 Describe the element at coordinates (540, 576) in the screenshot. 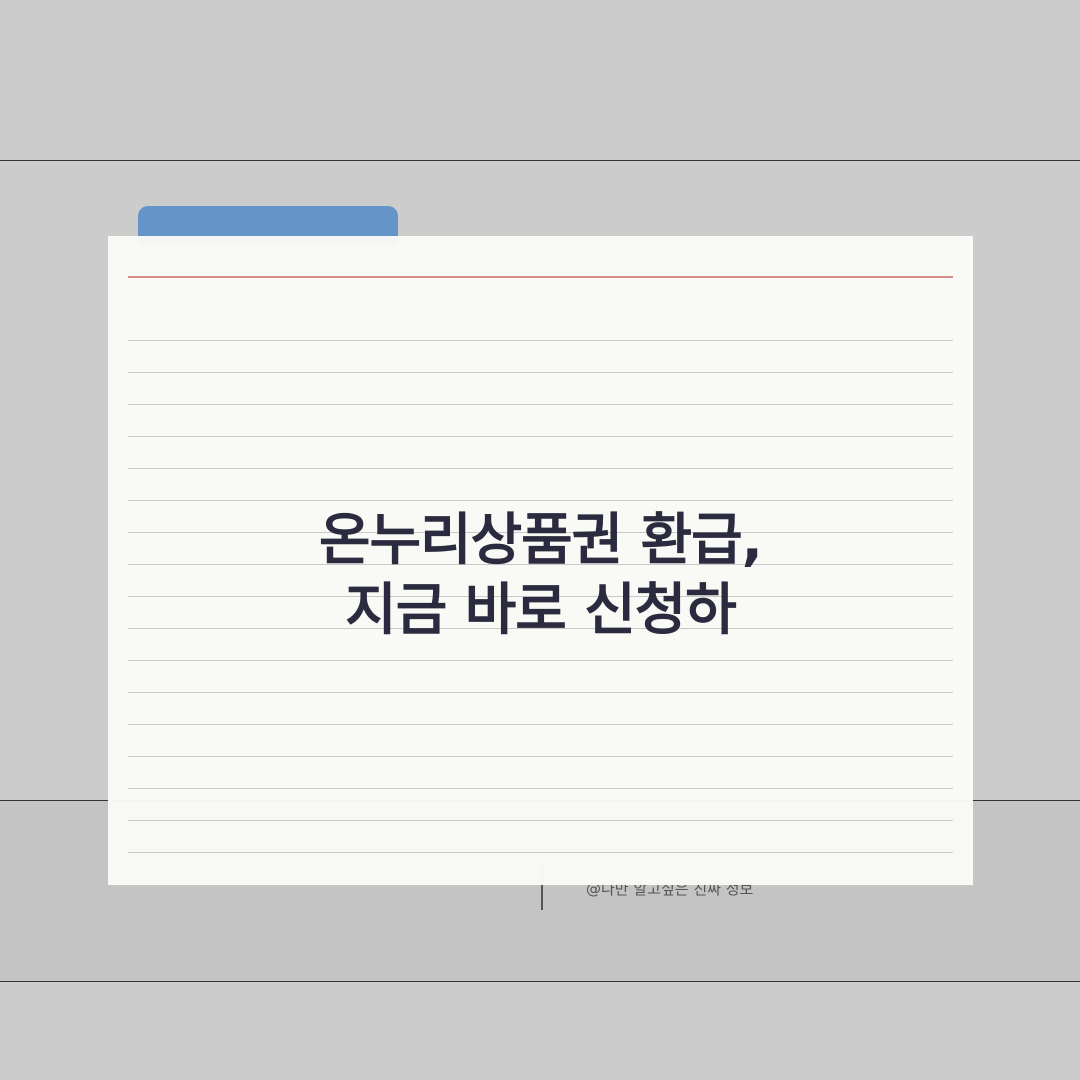

I see `headline: 온누리상품권 환급, 지금 바로 신청하` at that location.